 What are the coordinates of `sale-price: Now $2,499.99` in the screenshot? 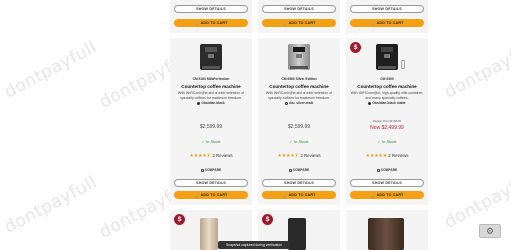 It's located at (387, 128).